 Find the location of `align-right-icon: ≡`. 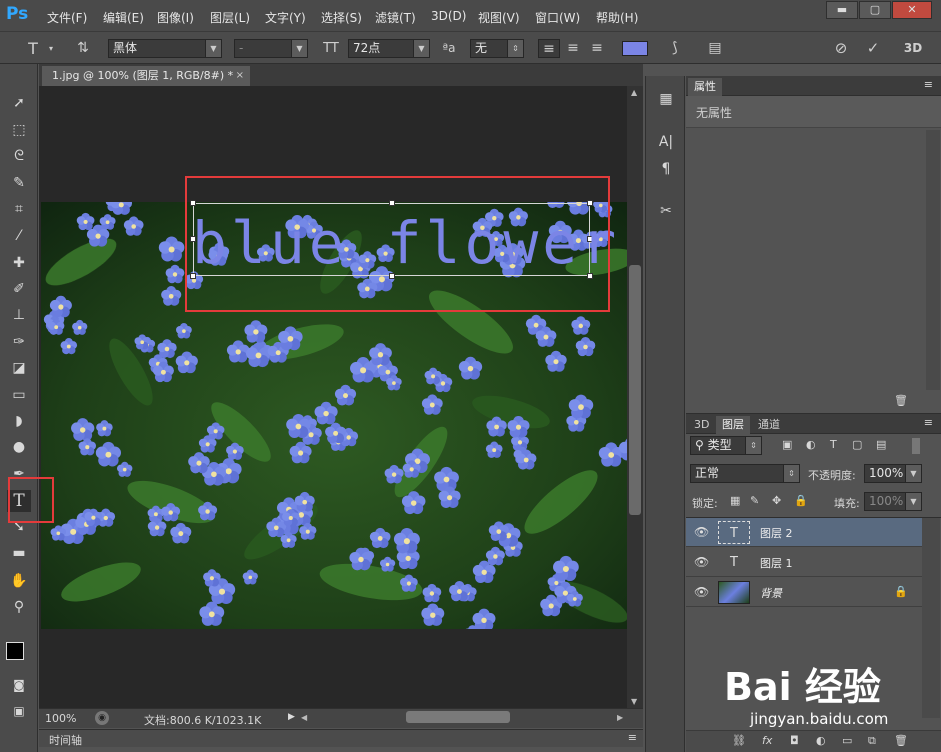

align-right-icon: ≡ is located at coordinates (597, 48).